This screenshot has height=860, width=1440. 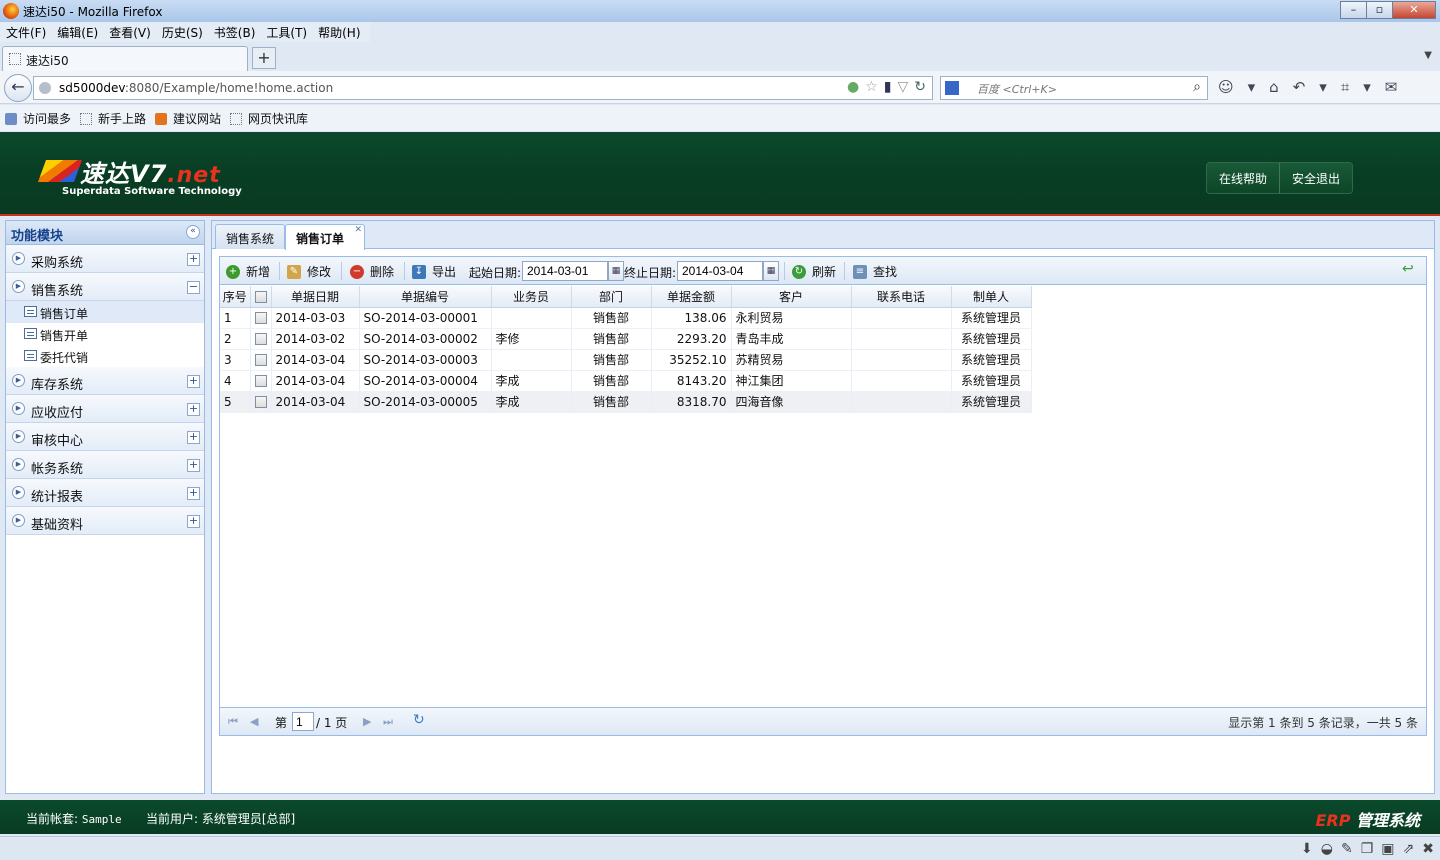 I want to click on undo-dropdown-icon: ▾, so click(x=1323, y=87).